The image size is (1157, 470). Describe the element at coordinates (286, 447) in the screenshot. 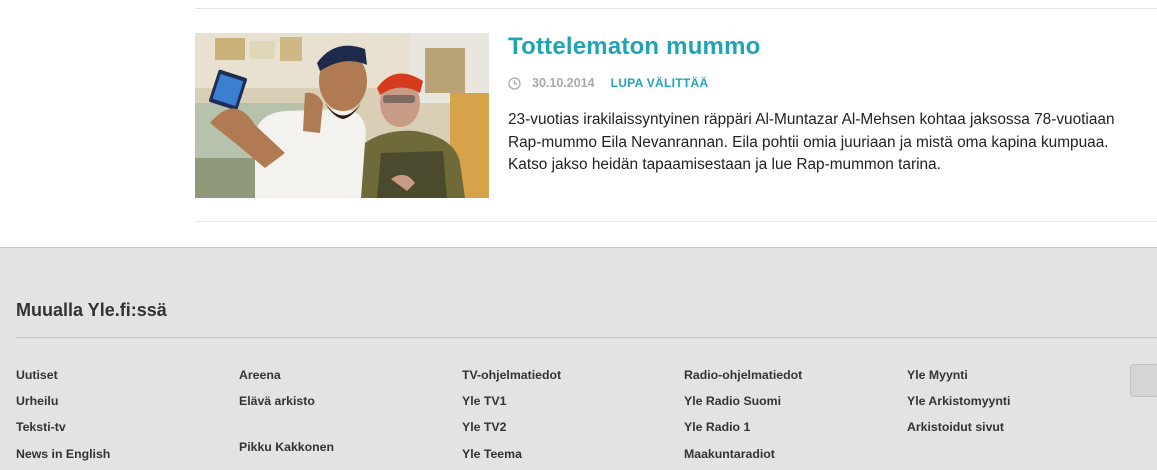

I see `footer-link-pikku-kakkonen: Pikku Kakkonen` at that location.